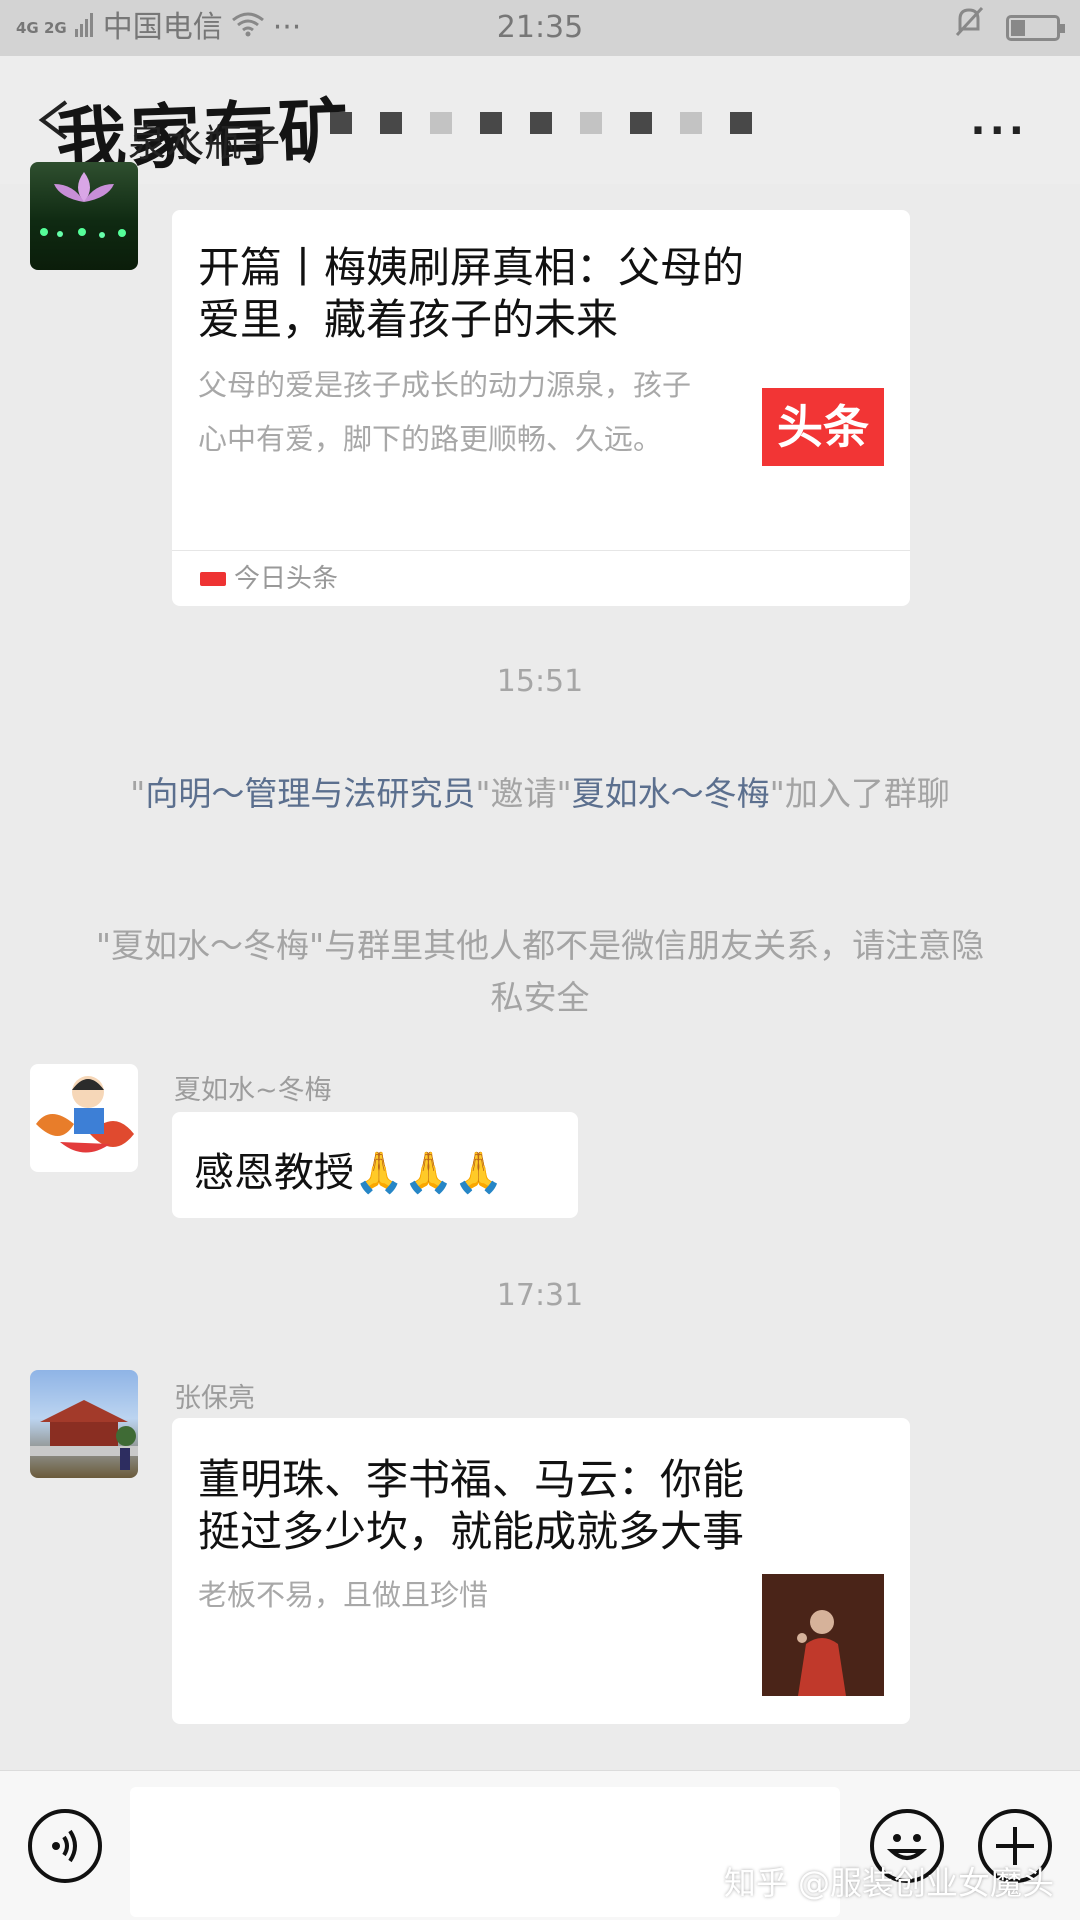 The image size is (1080, 1920). I want to click on system-message-privacy: "夏如水～冬梅"与群里其他人都不是微信朋友关系，请注意隐私安全, so click(540, 971).